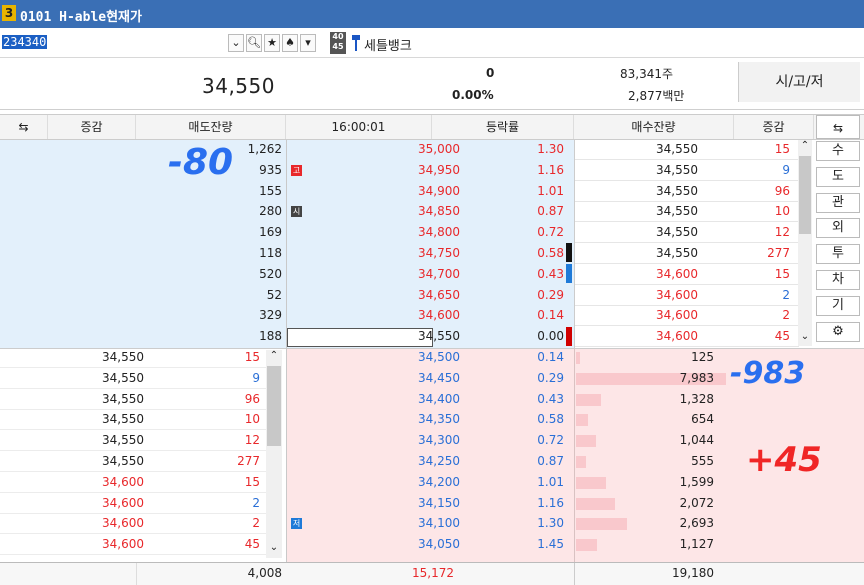 Image resolution: width=864 pixels, height=585 pixels. I want to click on search-icon: 🔍︎, so click(254, 43).